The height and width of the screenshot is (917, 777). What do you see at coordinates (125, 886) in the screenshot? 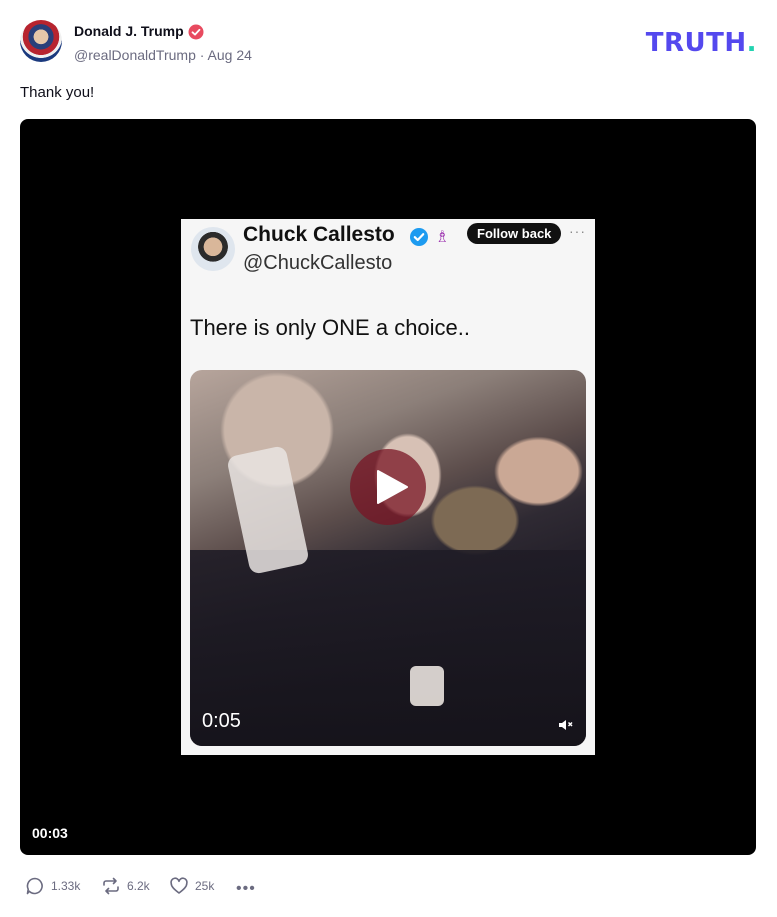
I see `retruth-button: 6.2k` at bounding box center [125, 886].